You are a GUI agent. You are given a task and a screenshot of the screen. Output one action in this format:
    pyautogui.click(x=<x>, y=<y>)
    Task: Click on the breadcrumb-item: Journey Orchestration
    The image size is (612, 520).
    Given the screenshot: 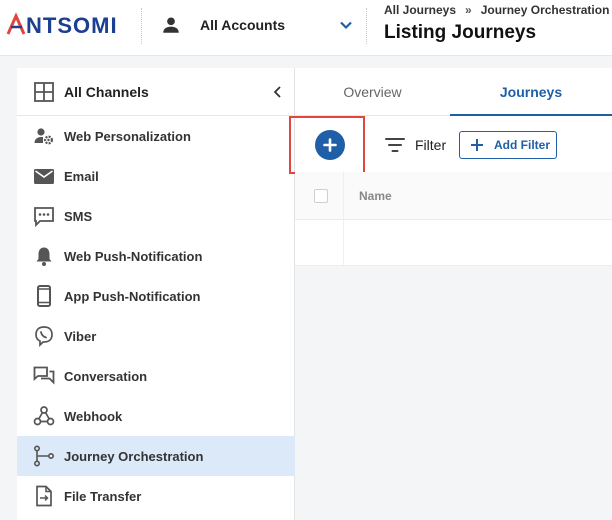 What is the action you would take?
    pyautogui.click(x=545, y=10)
    